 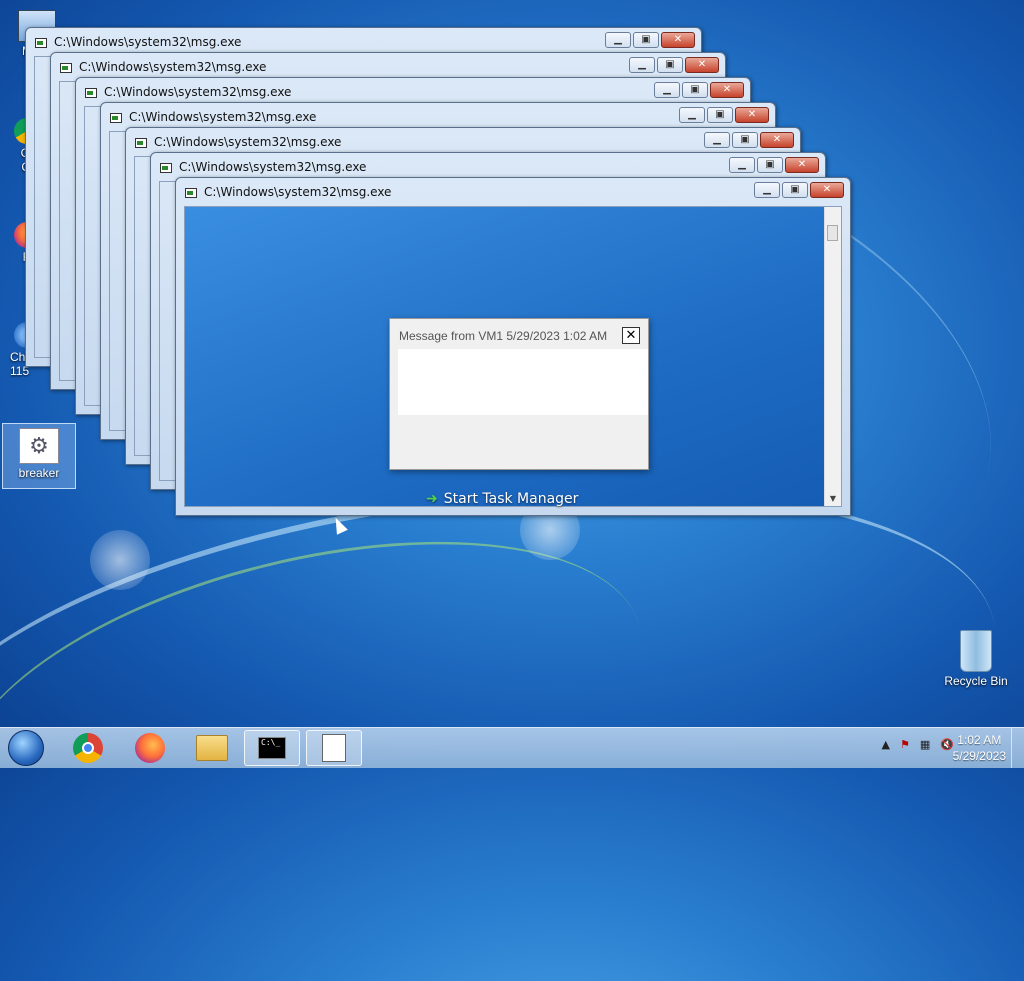 I want to click on taskbar-cmd: C:\_, so click(x=272, y=748).